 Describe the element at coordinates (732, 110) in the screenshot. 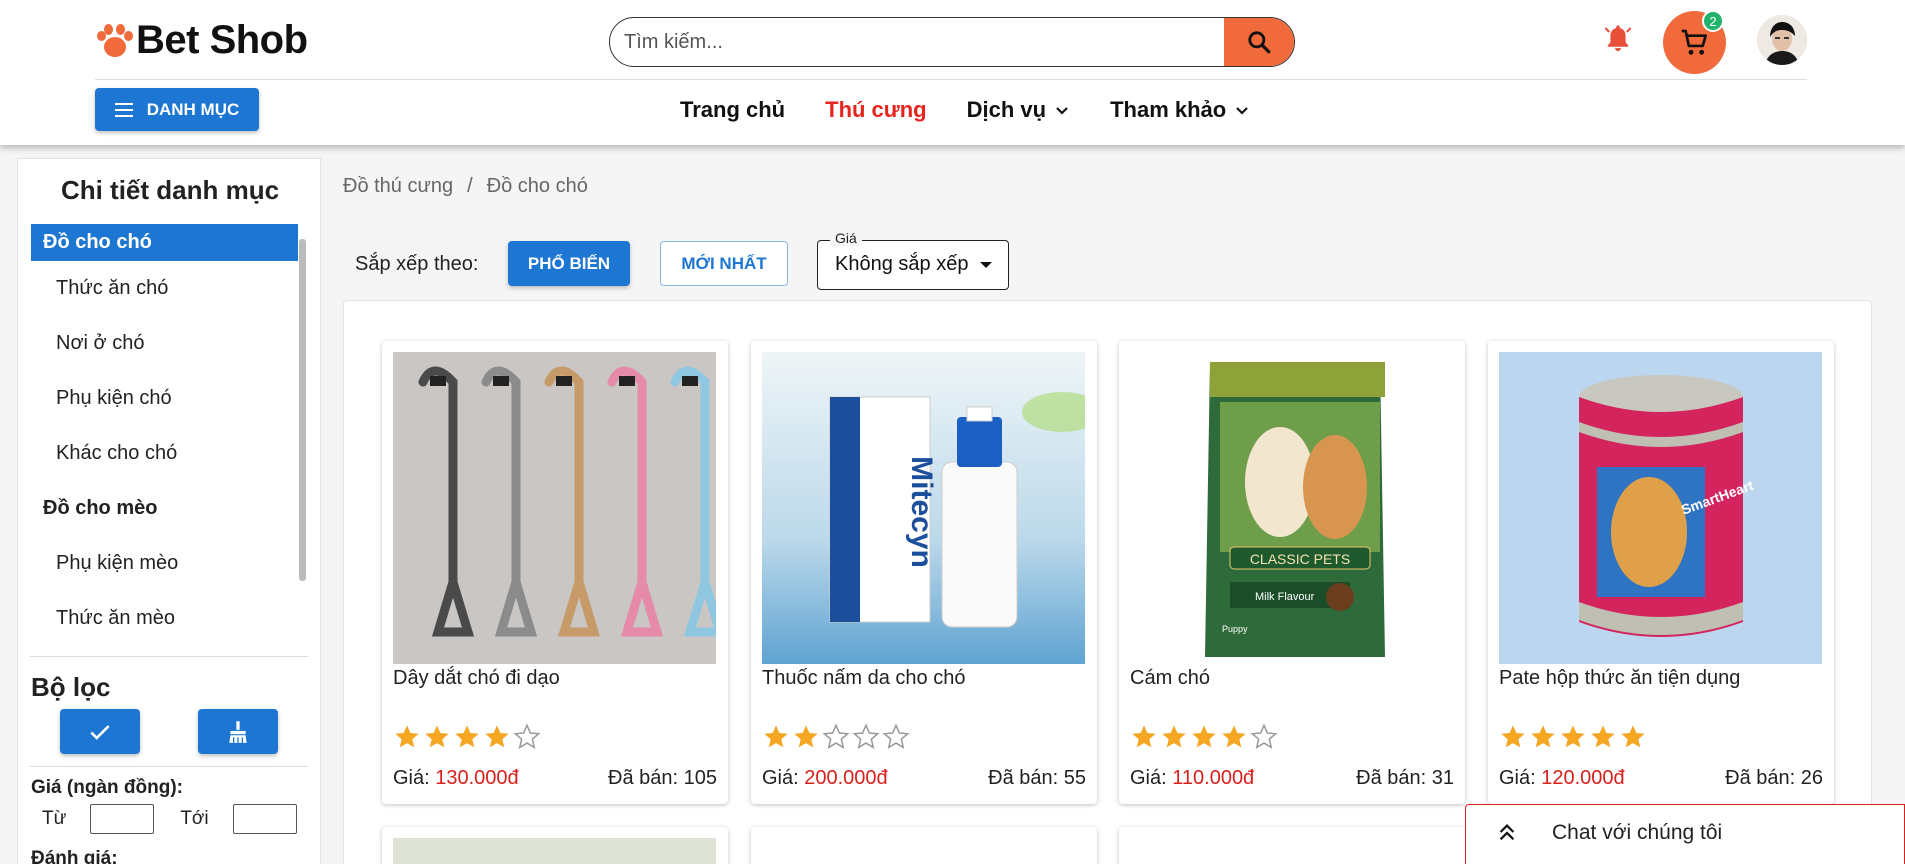

I see `nav-home: Trang chủ` at that location.